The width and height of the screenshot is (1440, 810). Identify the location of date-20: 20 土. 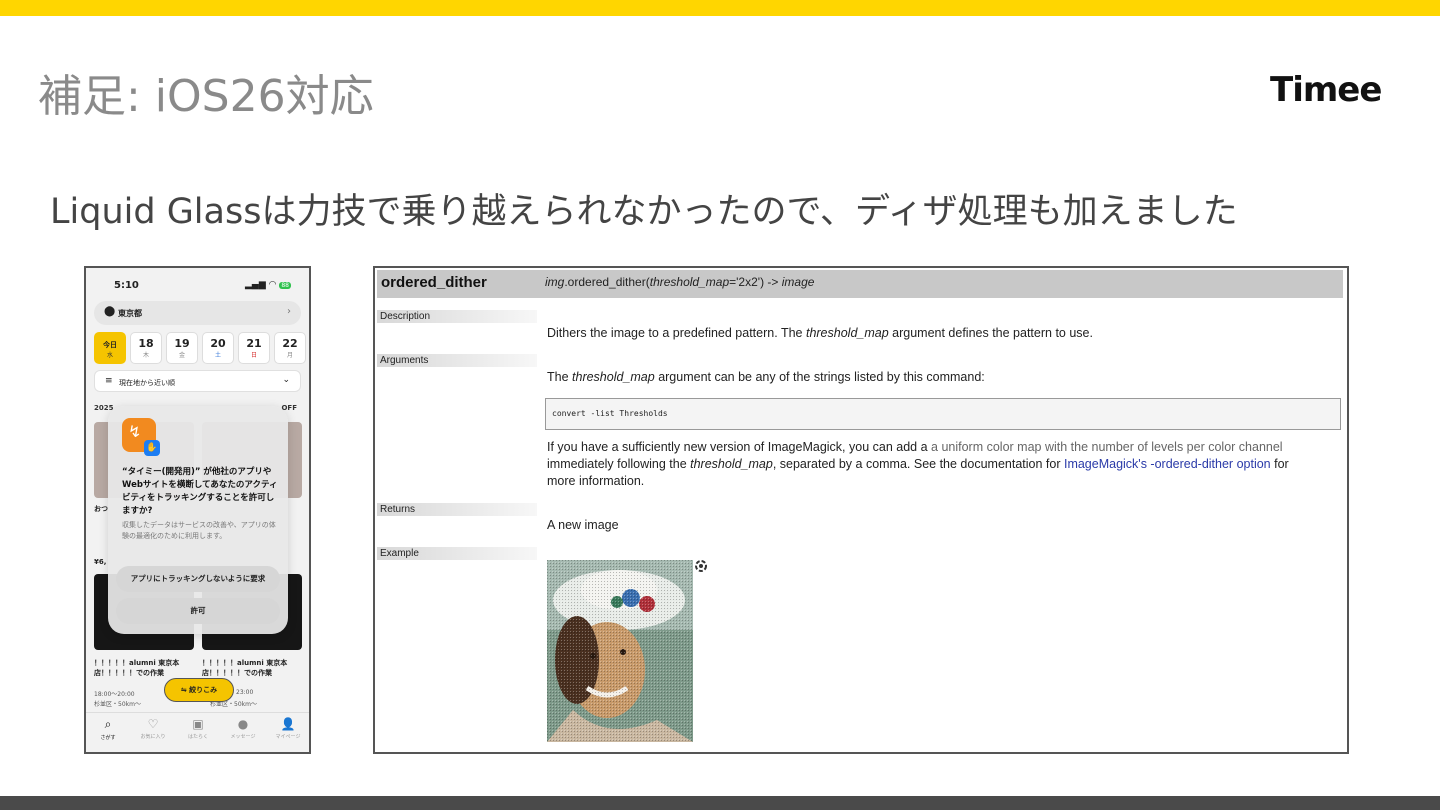
(218, 348).